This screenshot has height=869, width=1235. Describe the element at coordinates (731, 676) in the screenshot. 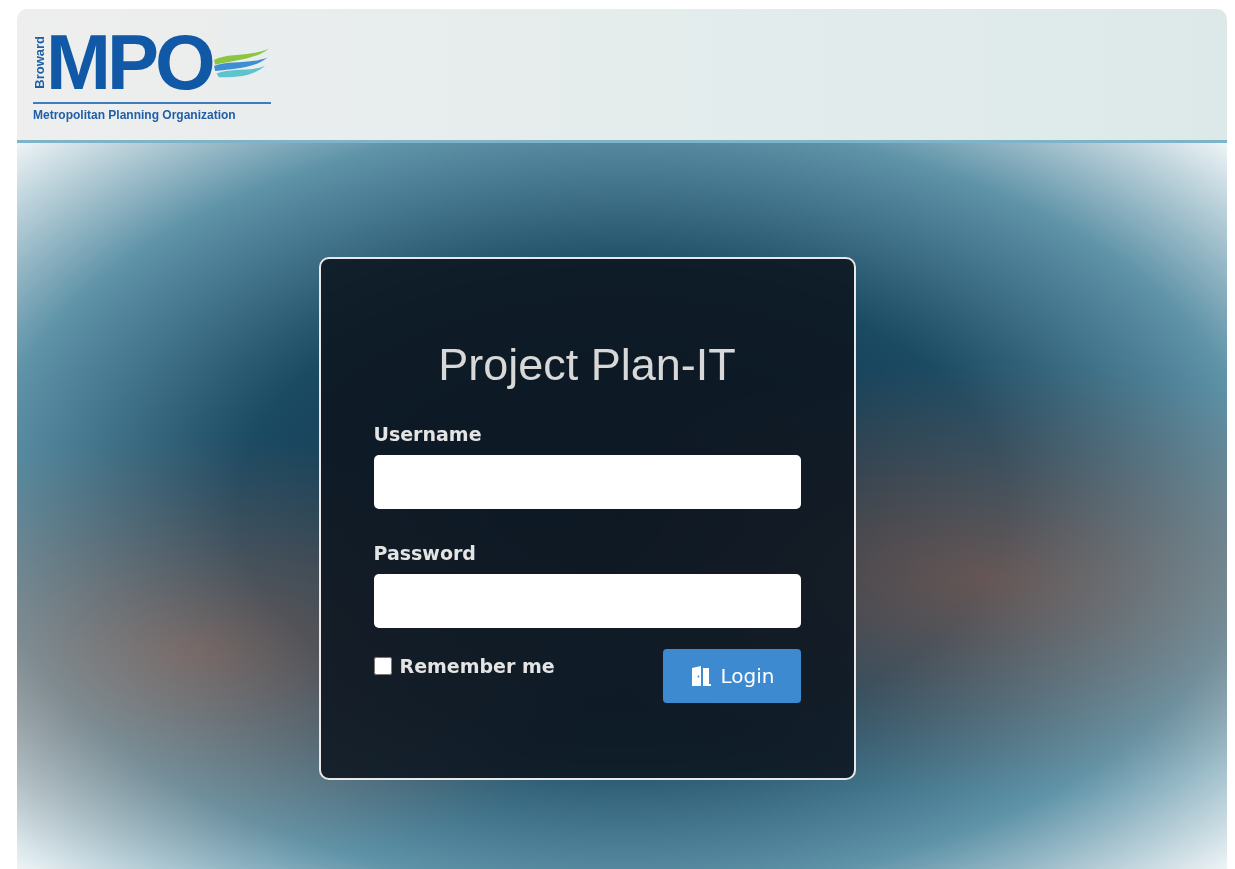

I see `login-button: Login` at that location.